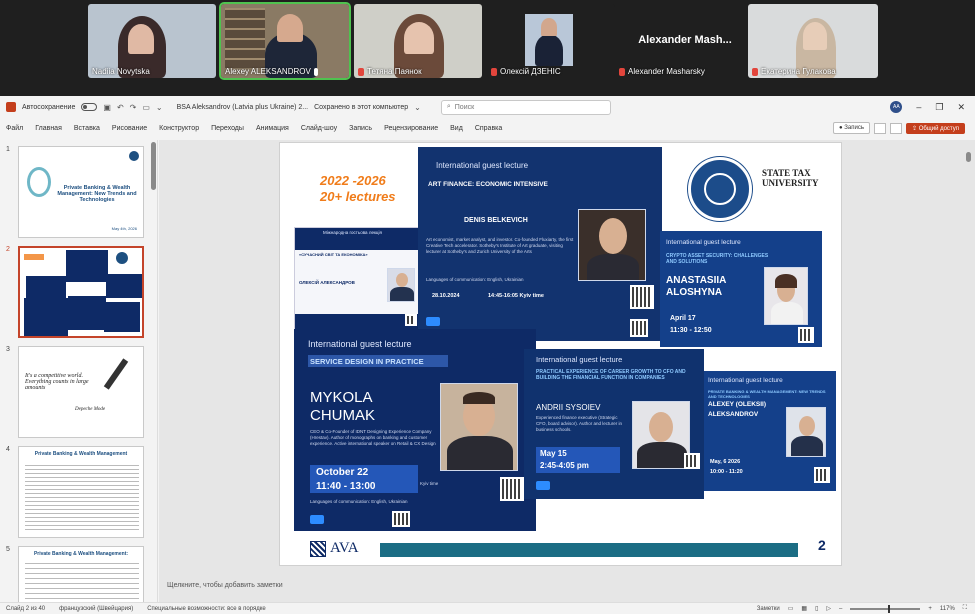 The width and height of the screenshot is (975, 614). What do you see at coordinates (152, 41) in the screenshot?
I see `participant-tile-1: Nadiia Novytska` at bounding box center [152, 41].